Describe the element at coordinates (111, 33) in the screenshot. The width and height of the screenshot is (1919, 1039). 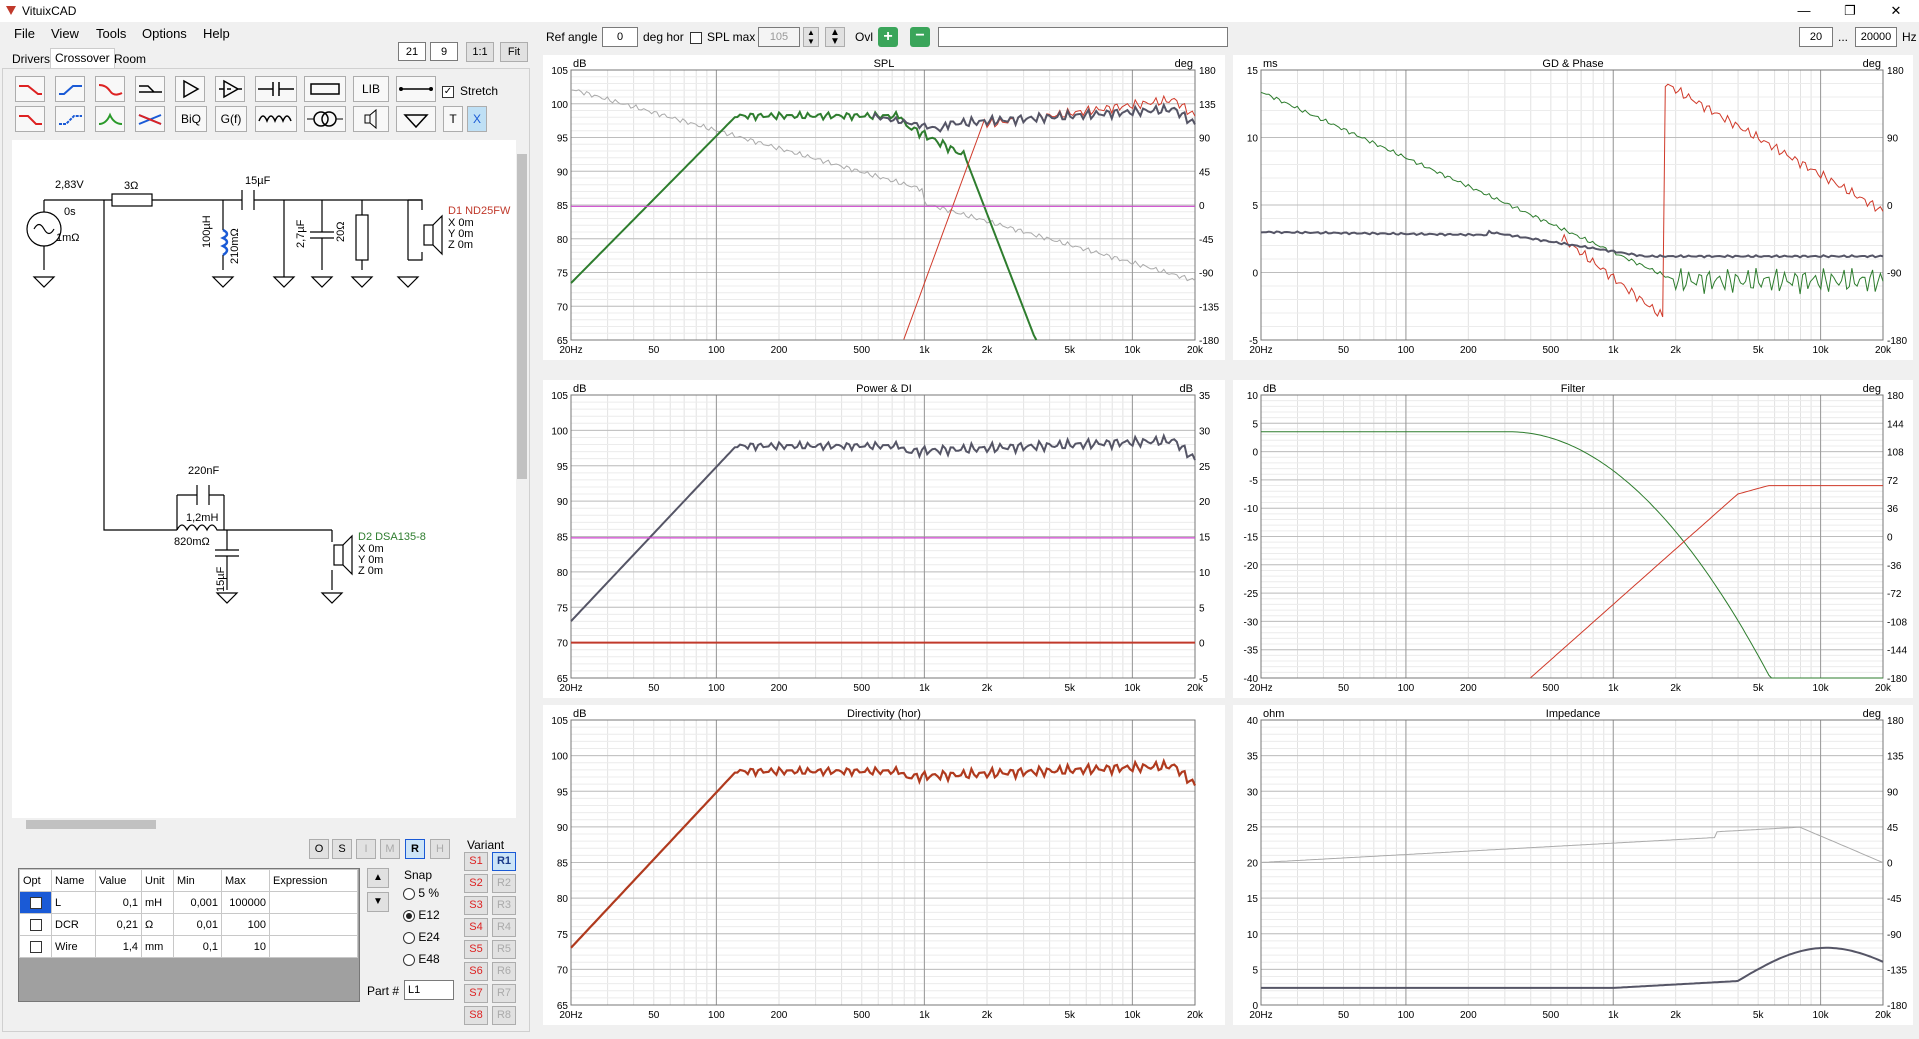
I see `menu-tools: Tools` at that location.